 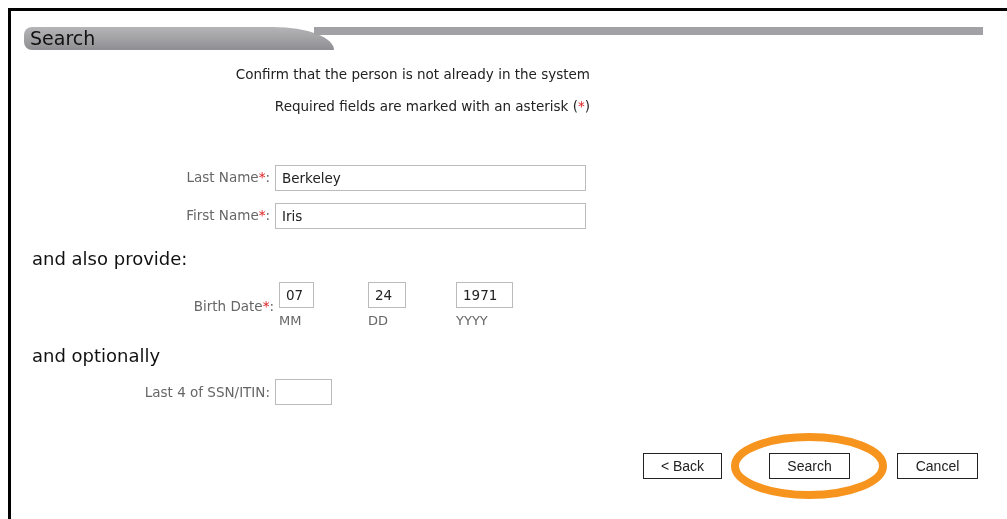 I want to click on form-button: < Back, so click(x=682, y=466).